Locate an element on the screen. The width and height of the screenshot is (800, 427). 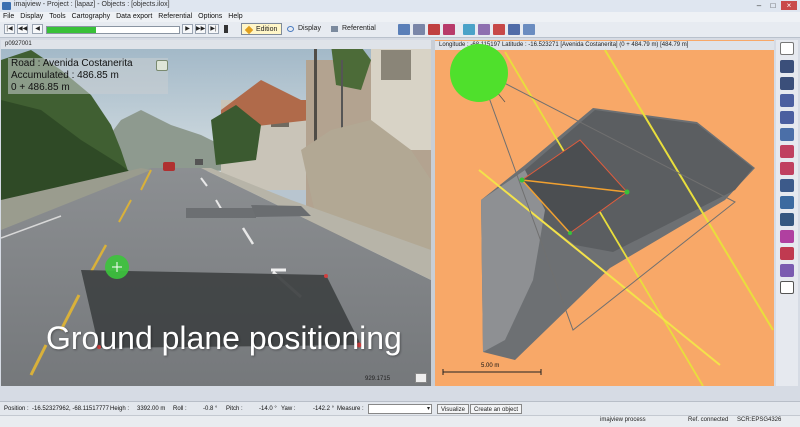
connection-status: Ref. connected is located at coordinates (708, 420).